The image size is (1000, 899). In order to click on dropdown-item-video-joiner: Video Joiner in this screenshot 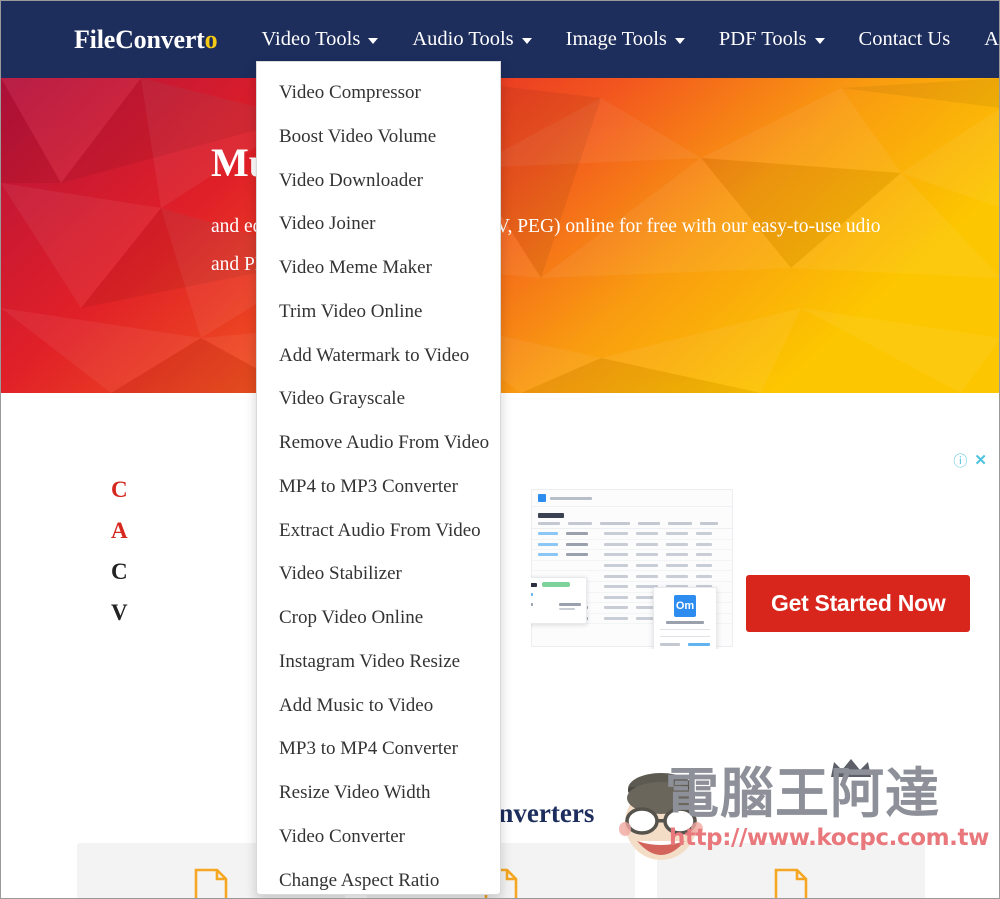, I will do `click(378, 224)`.